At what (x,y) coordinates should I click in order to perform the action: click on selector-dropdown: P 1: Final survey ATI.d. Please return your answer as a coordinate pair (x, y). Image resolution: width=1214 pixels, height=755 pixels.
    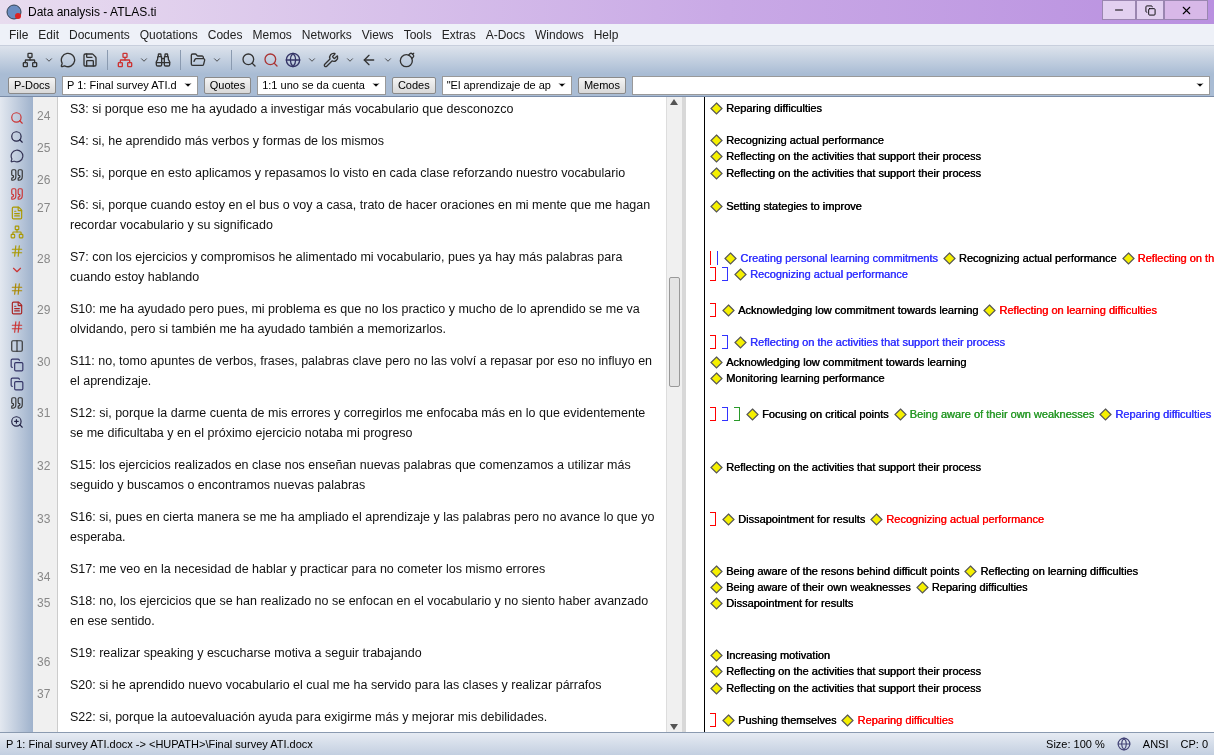
    Looking at the image, I should click on (130, 85).